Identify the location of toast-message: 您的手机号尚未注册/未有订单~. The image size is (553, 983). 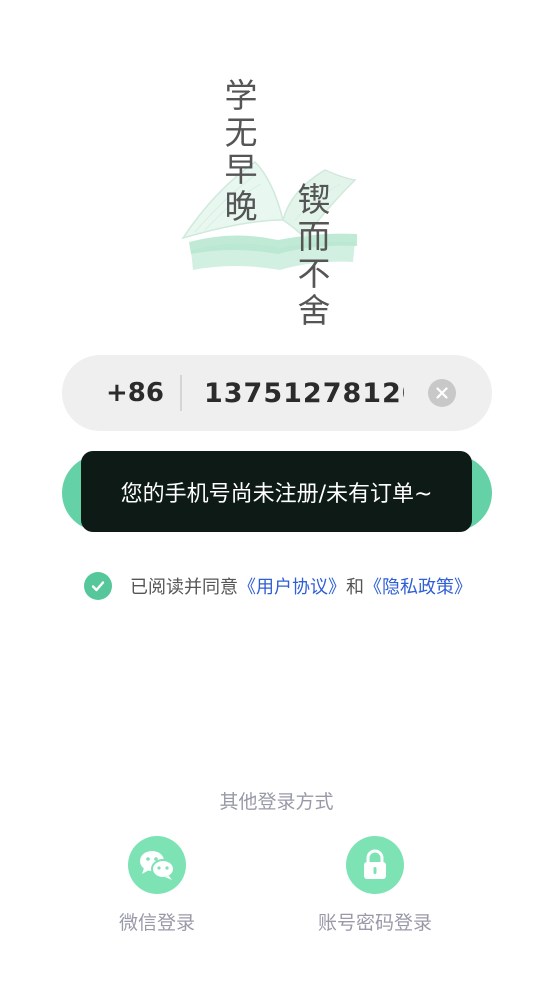
(276, 491).